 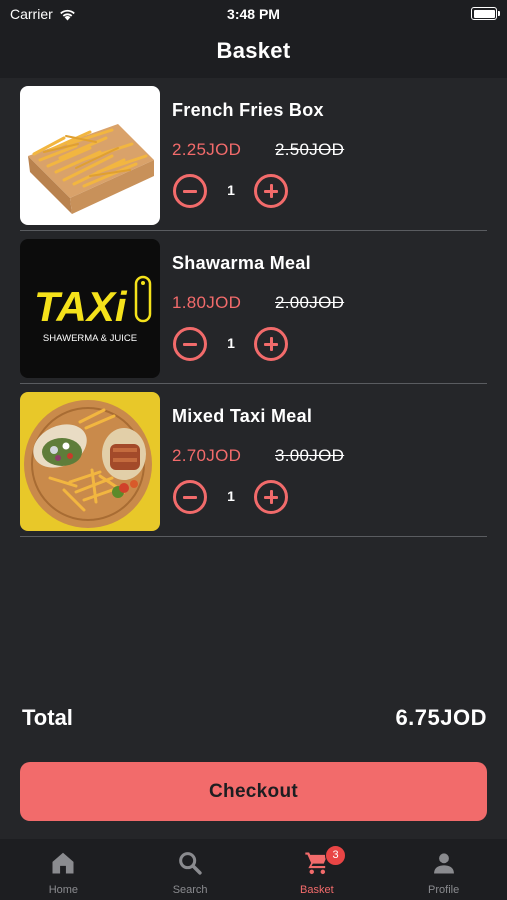 I want to click on tab-search: Search, so click(x=190, y=869).